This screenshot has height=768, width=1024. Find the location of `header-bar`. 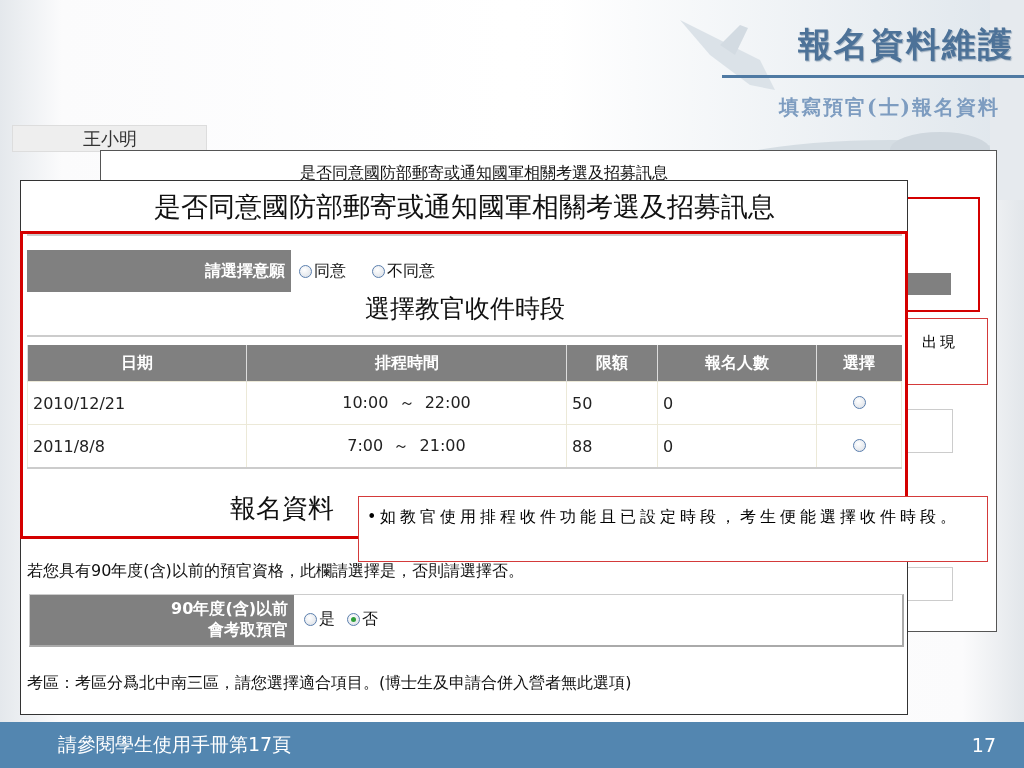

header-bar is located at coordinates (928, 284).